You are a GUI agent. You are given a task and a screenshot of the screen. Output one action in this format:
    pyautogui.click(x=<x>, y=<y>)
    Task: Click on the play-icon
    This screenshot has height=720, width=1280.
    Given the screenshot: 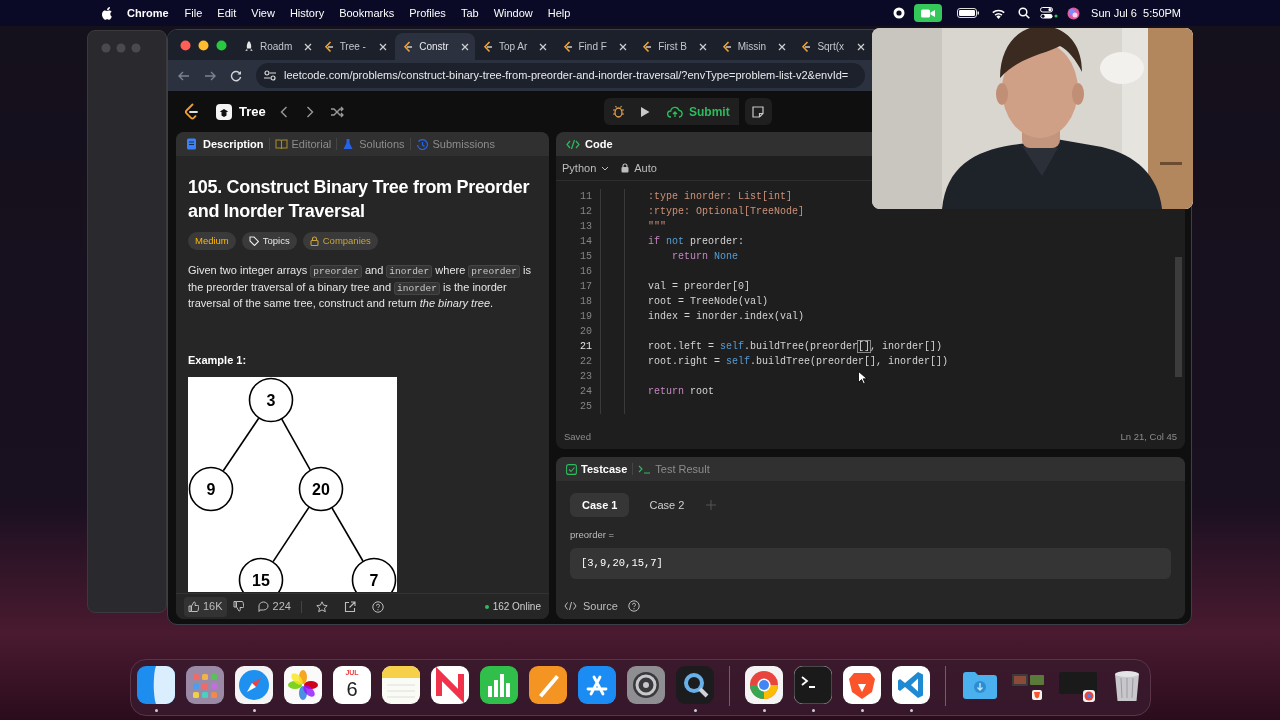 What is the action you would take?
    pyautogui.click(x=645, y=111)
    